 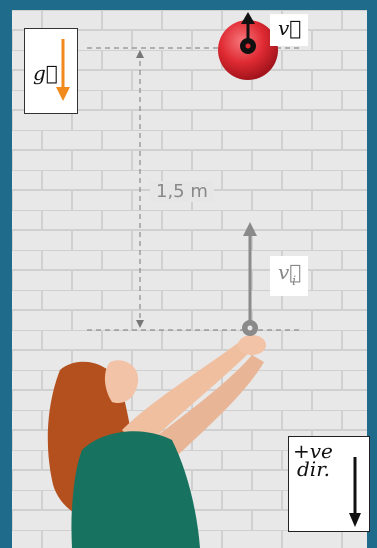 I want to click on initial-velocity-label-box: v⃗ i, so click(x=289, y=276).